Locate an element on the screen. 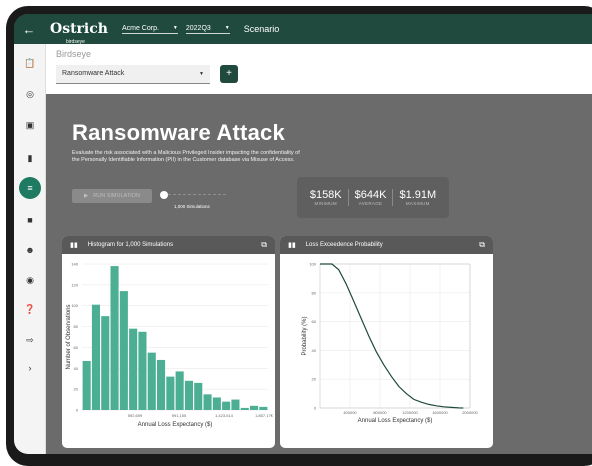  scenario-select: Ransomware Attack ▼ is located at coordinates (133, 74).